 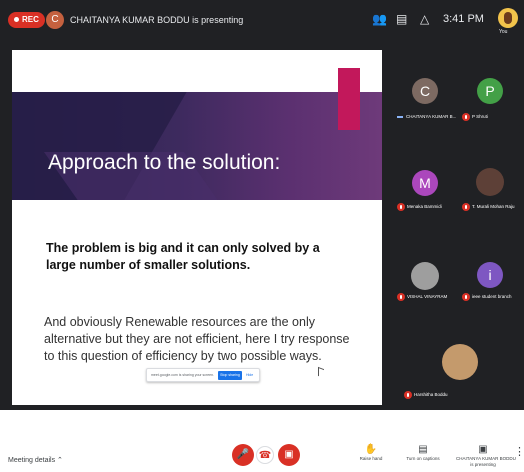 What do you see at coordinates (493, 206) in the screenshot?
I see `participant-name: T. Murali Mohan Raju` at bounding box center [493, 206].